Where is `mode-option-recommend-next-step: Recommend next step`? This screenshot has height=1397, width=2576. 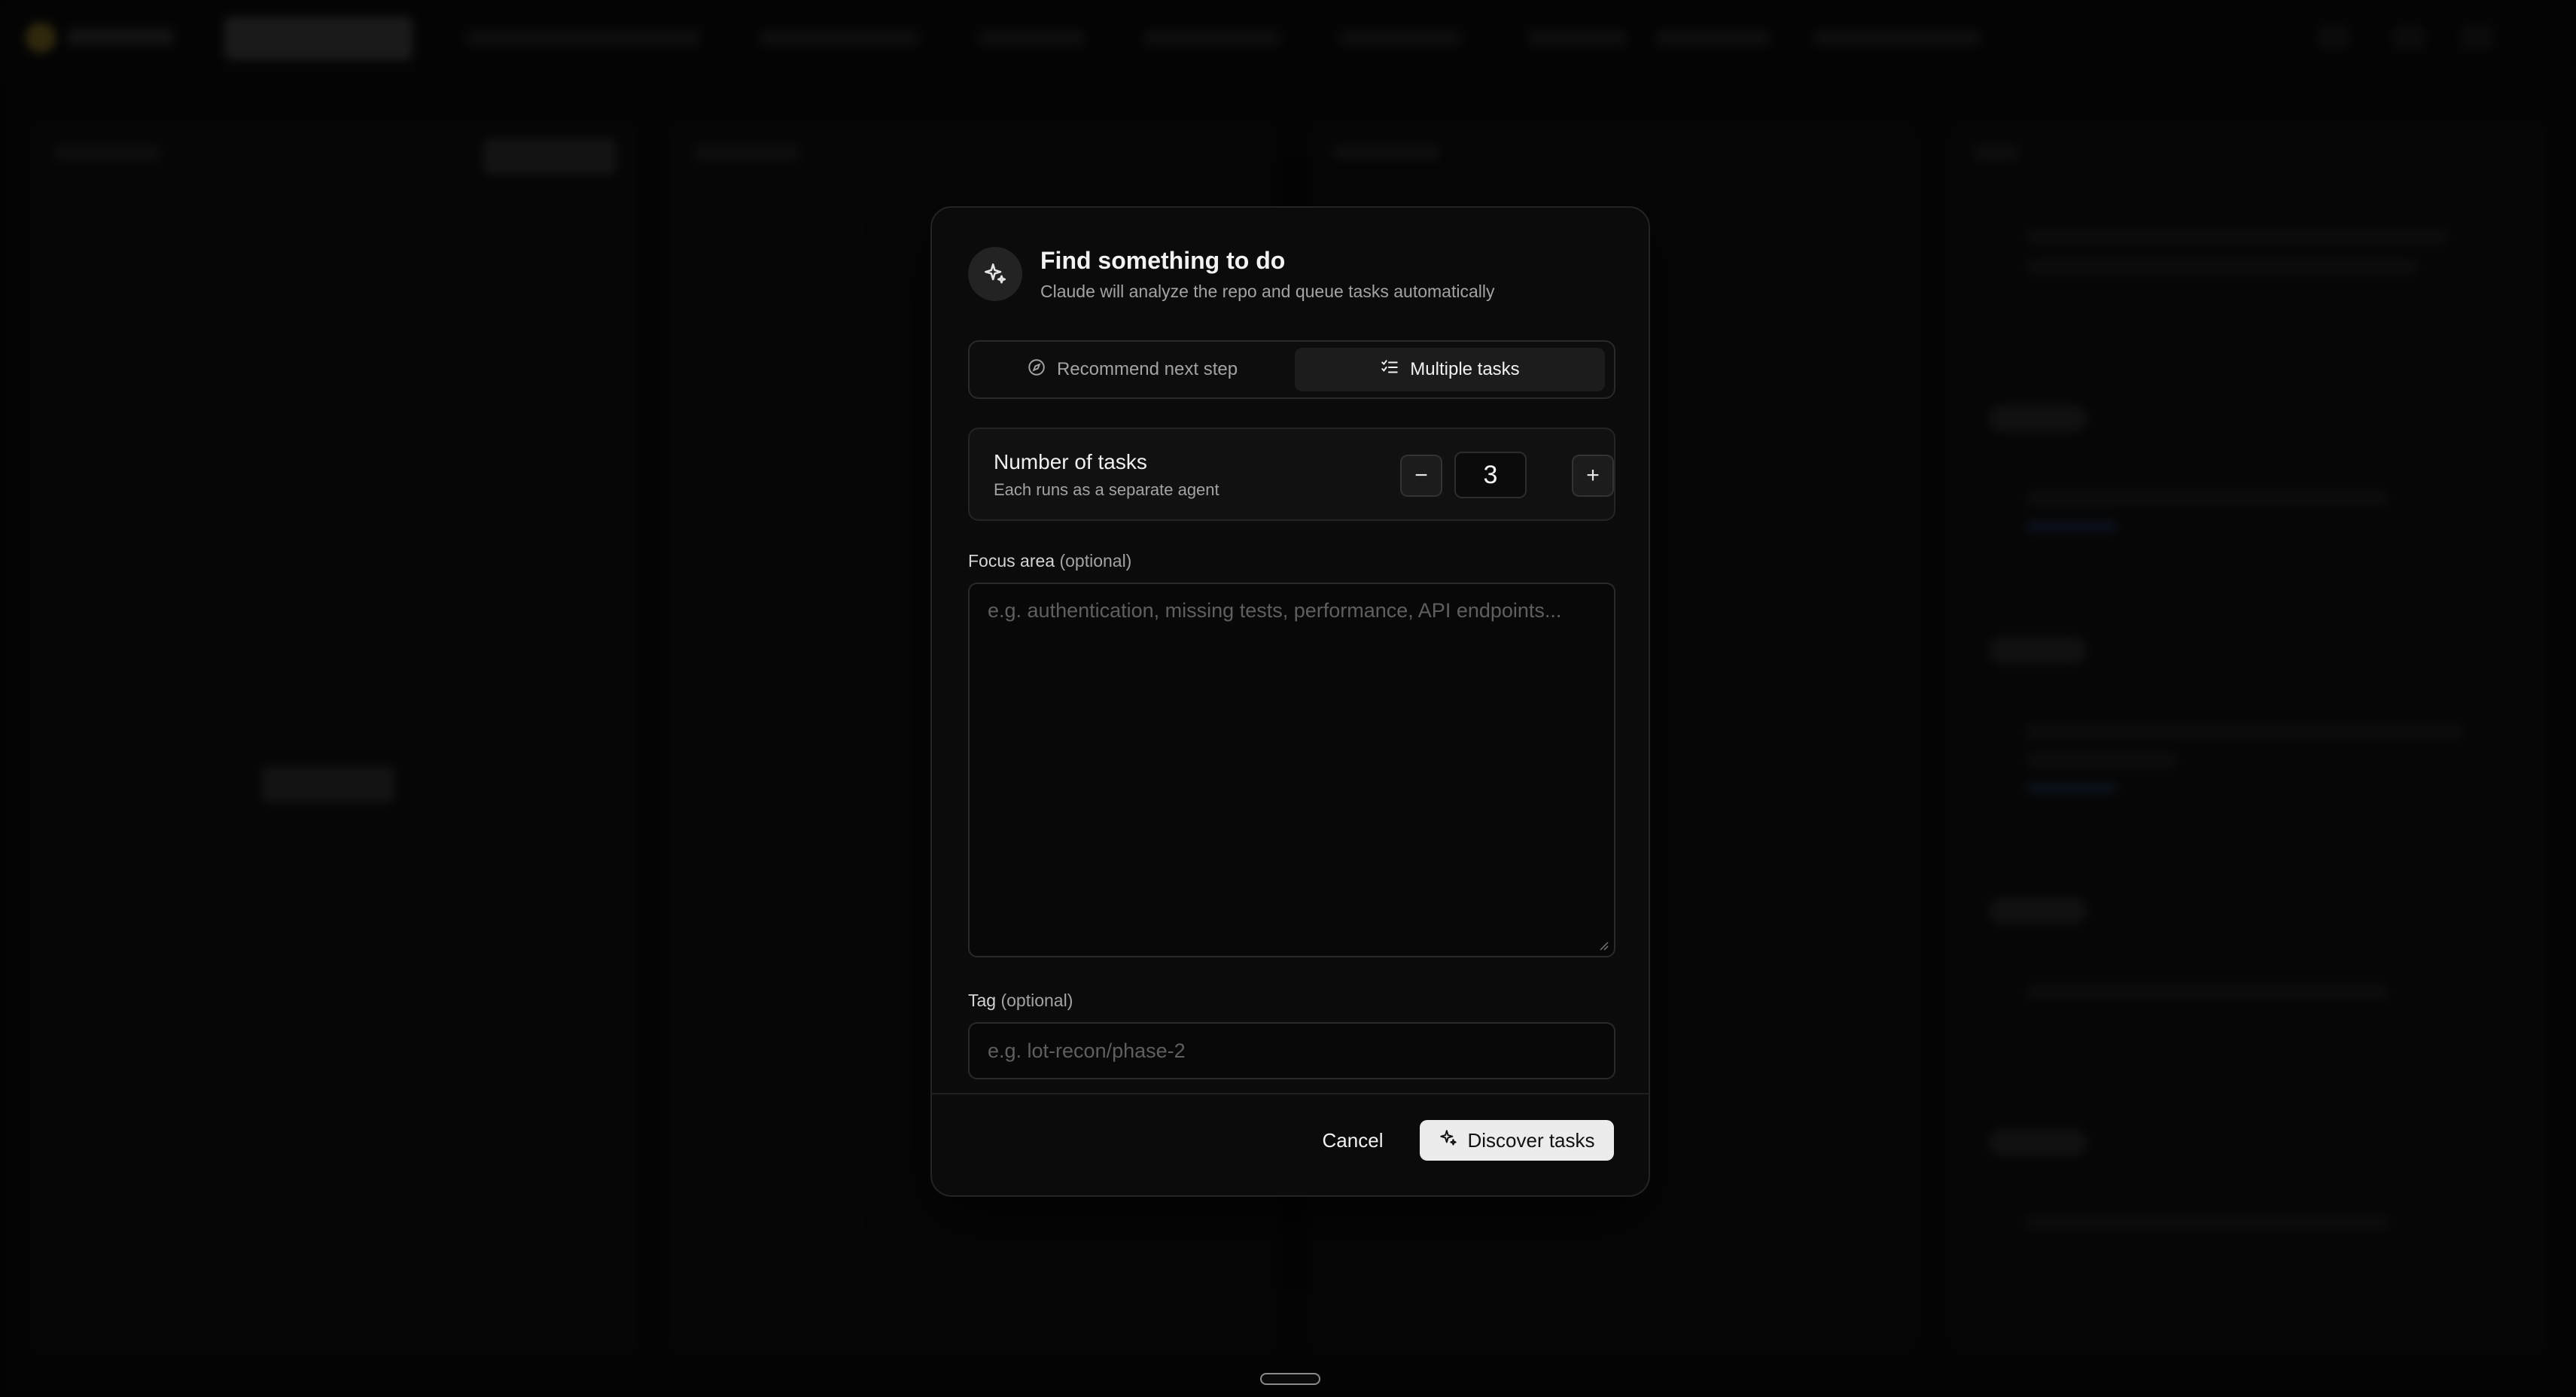 mode-option-recommend-next-step: Recommend next step is located at coordinates (1132, 369).